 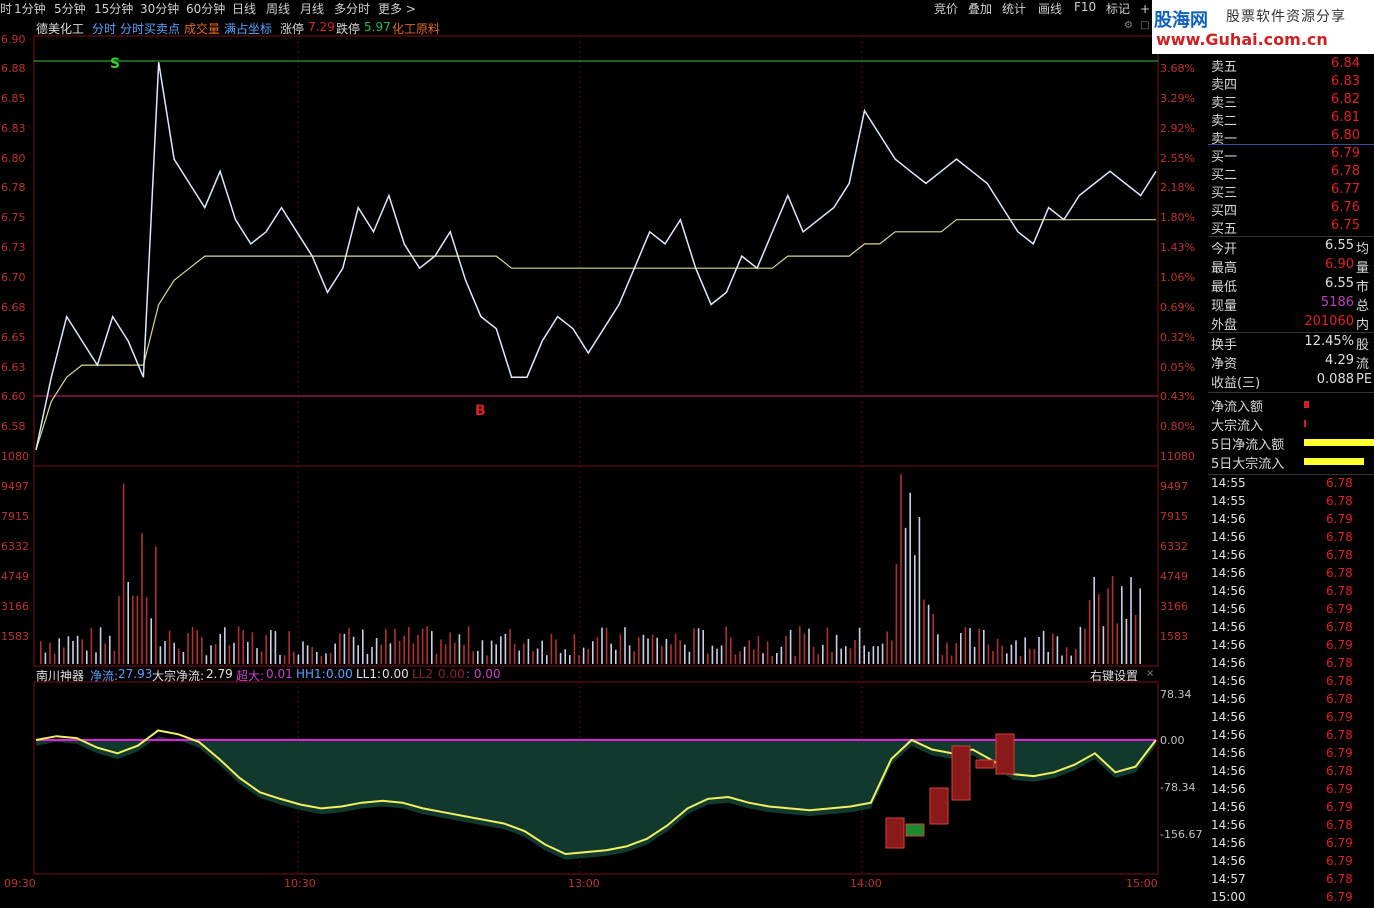 I want to click on tab-fenshi-mode: 分时, so click(x=104, y=28).